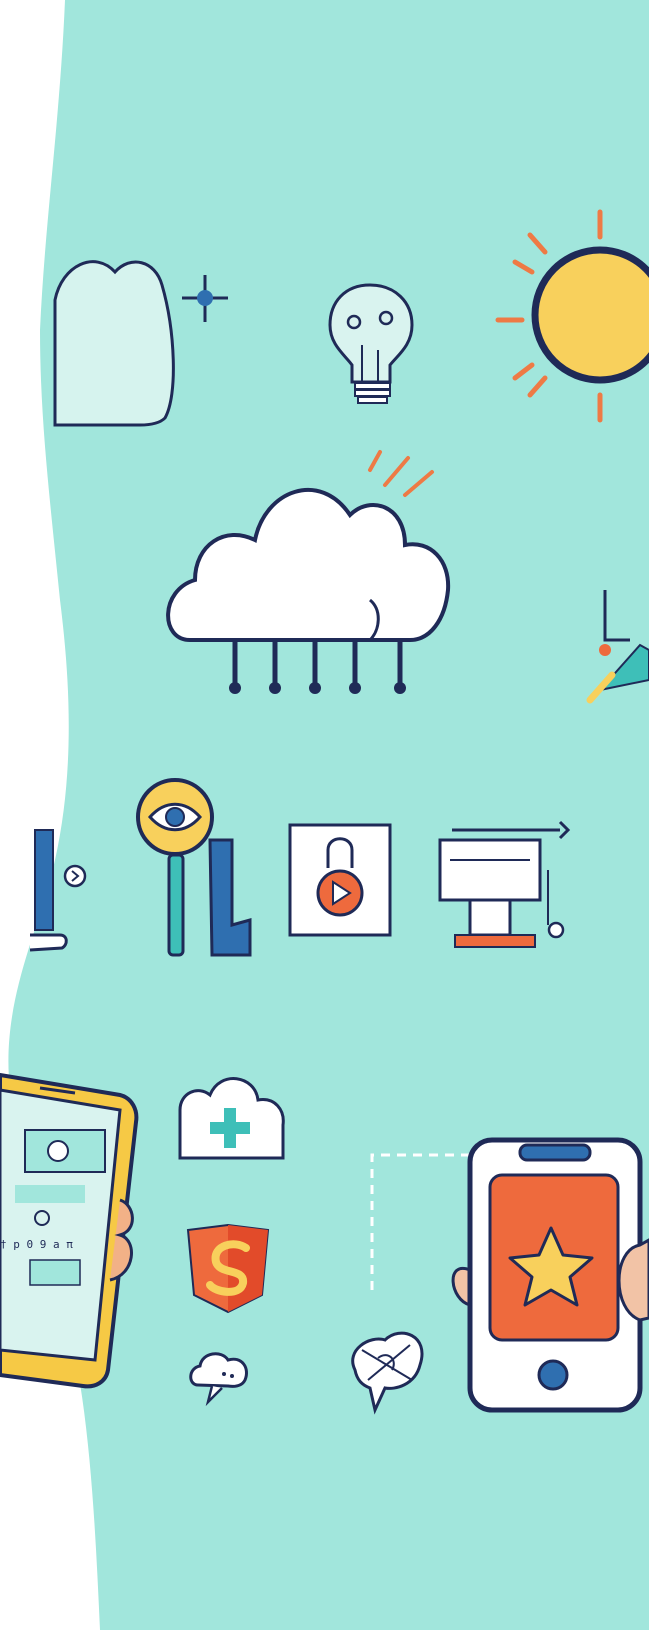  I want to click on phone-right-star-icon, so click(550, 1275).